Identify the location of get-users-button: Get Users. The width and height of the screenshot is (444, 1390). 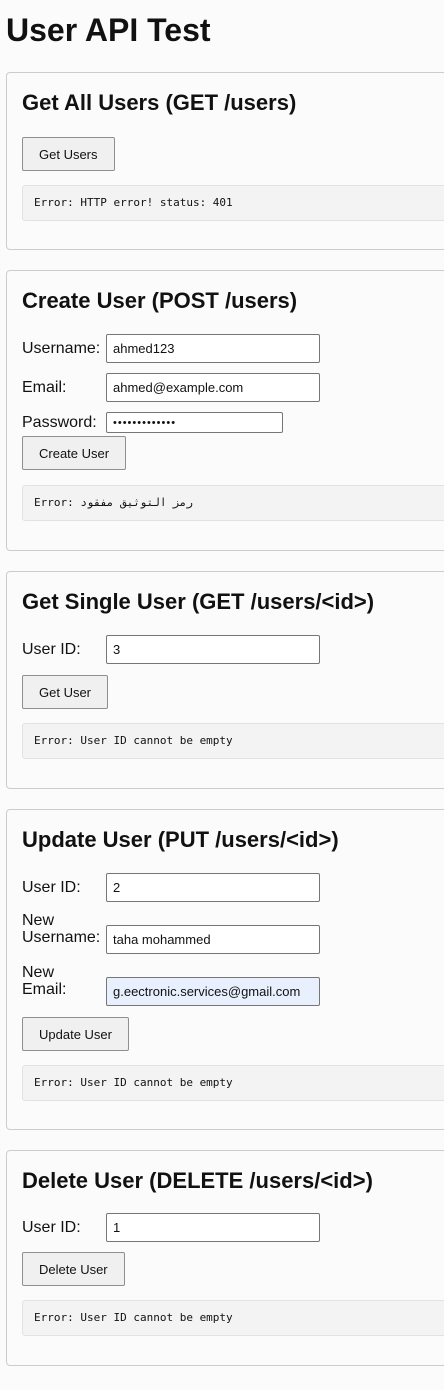
(68, 154).